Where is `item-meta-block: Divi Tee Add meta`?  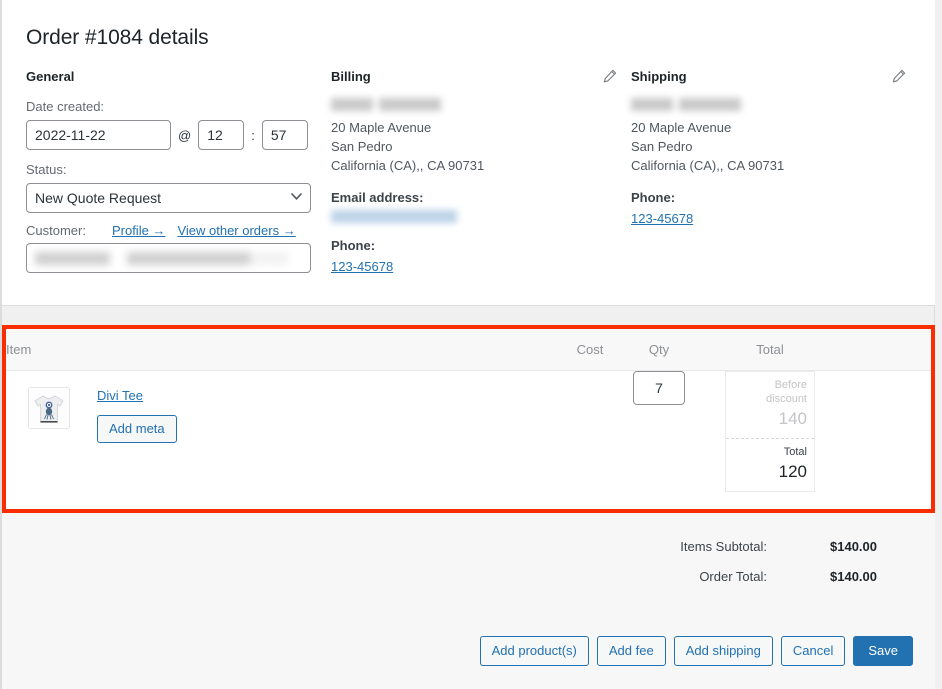
item-meta-block: Divi Tee Add meta is located at coordinates (123, 415).